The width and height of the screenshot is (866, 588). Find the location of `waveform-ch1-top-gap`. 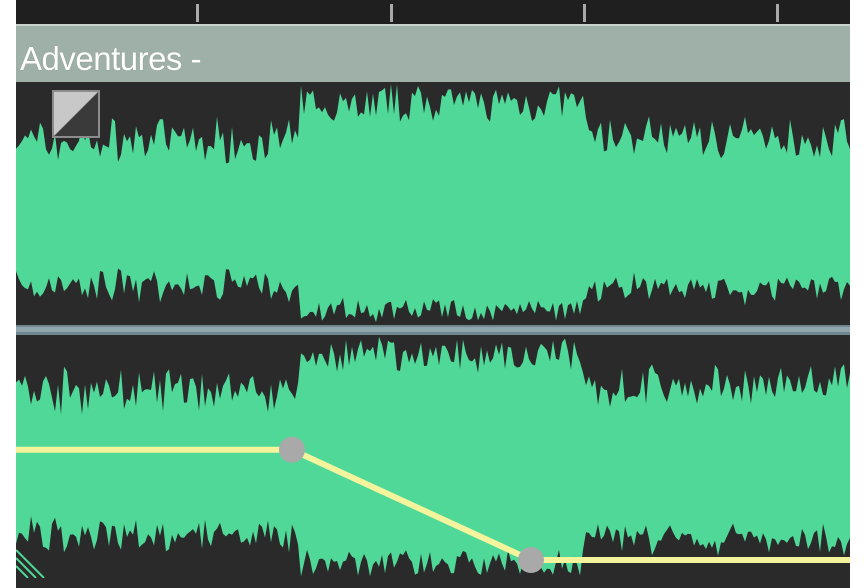

waveform-ch1-top-gap is located at coordinates (433, 123).